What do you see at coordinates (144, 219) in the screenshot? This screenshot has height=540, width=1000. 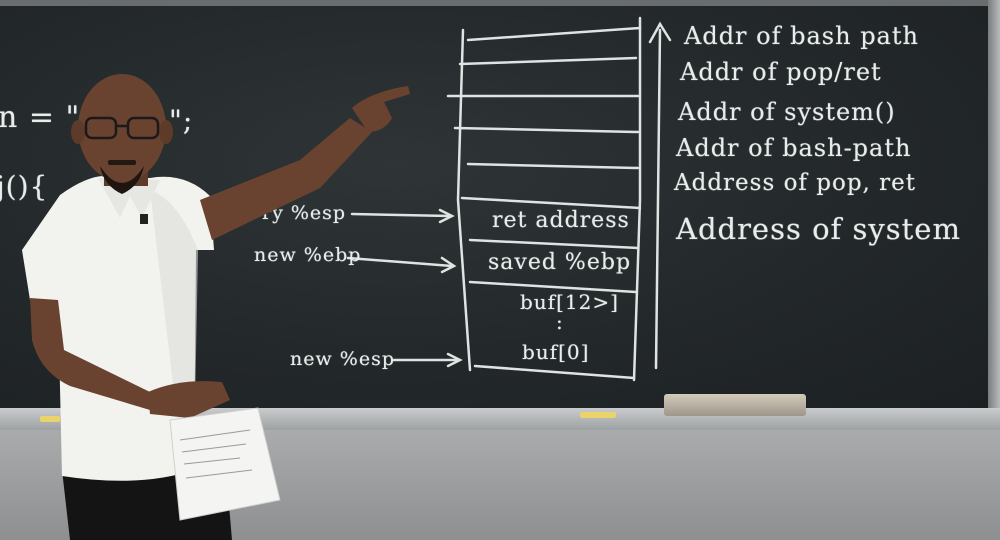 I see `lapel-mic` at bounding box center [144, 219].